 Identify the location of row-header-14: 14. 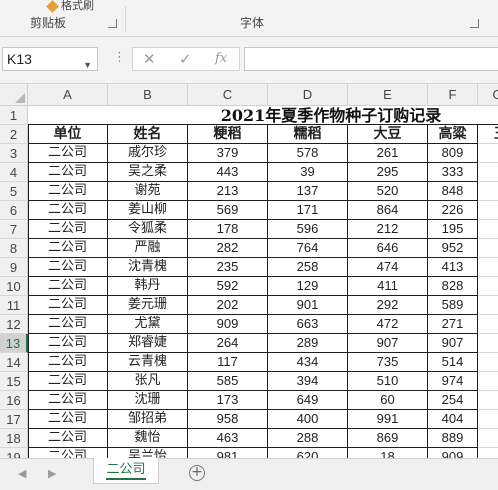
(14, 362).